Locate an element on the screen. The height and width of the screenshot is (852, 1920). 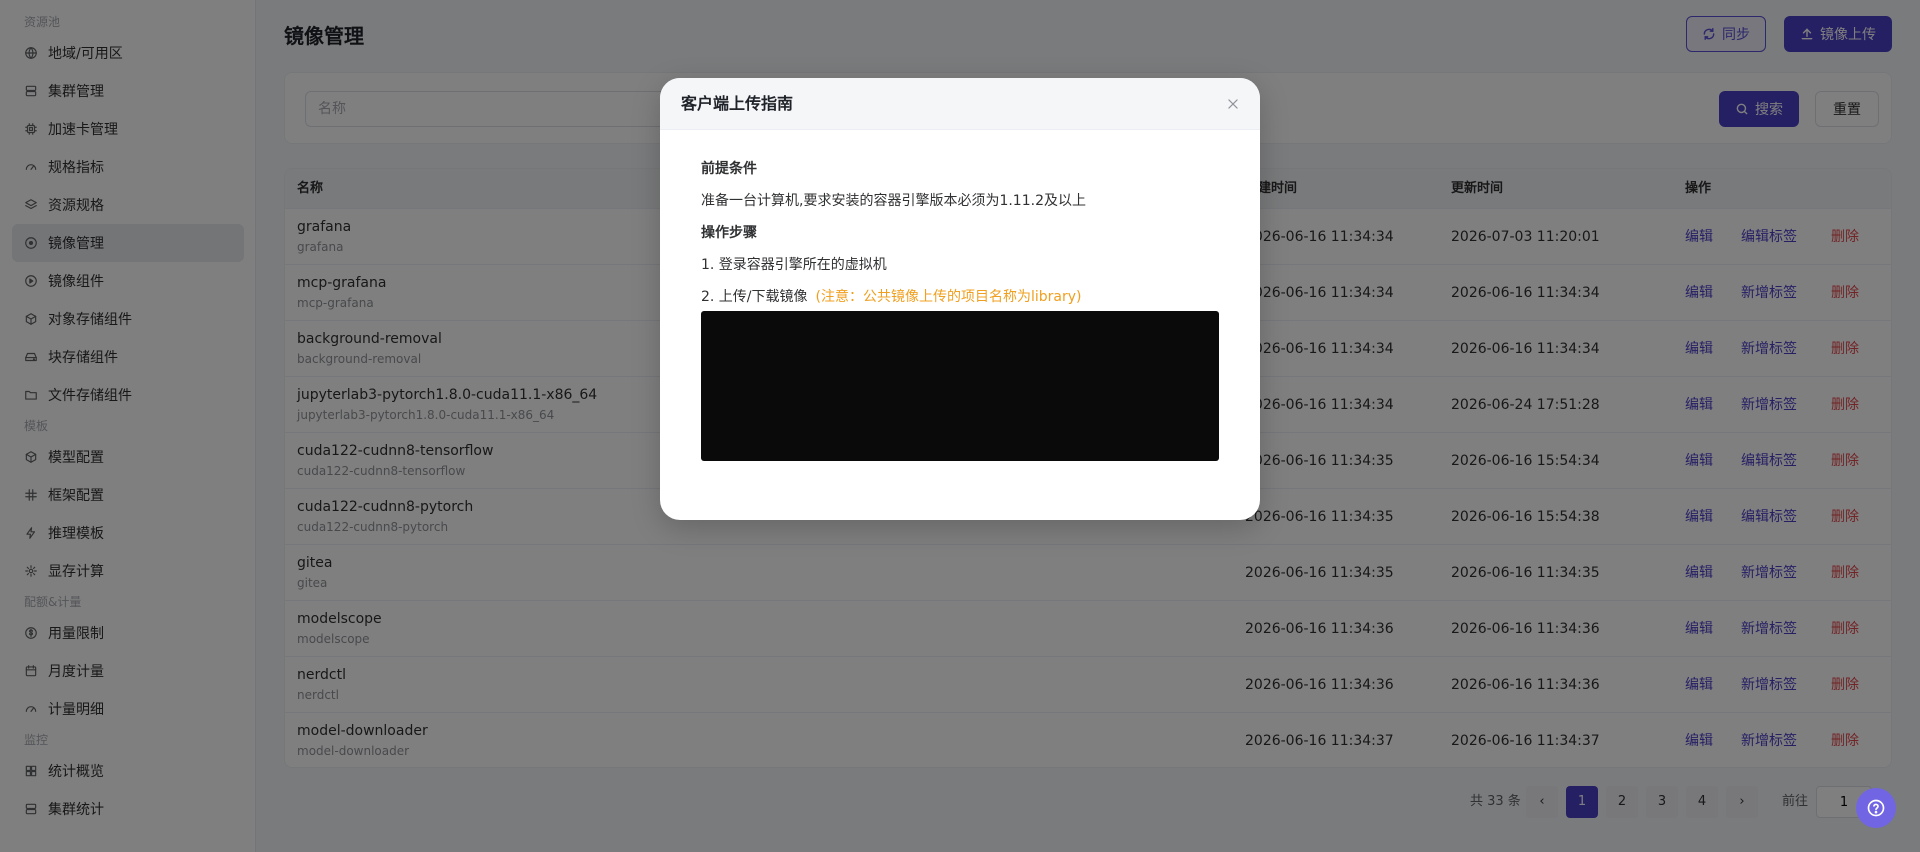
help-button is located at coordinates (1876, 808).